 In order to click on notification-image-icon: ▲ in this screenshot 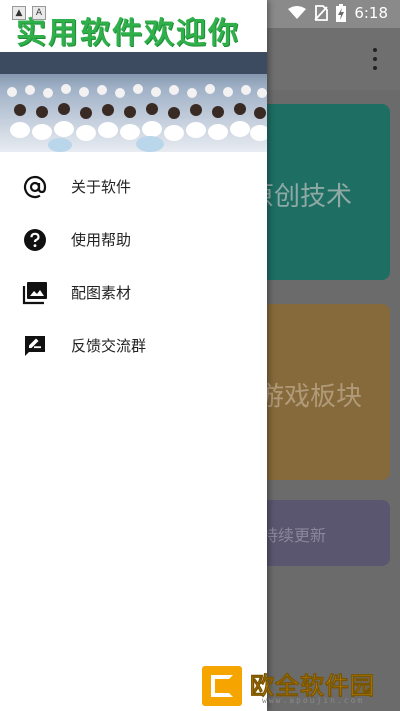, I will do `click(19, 13)`.